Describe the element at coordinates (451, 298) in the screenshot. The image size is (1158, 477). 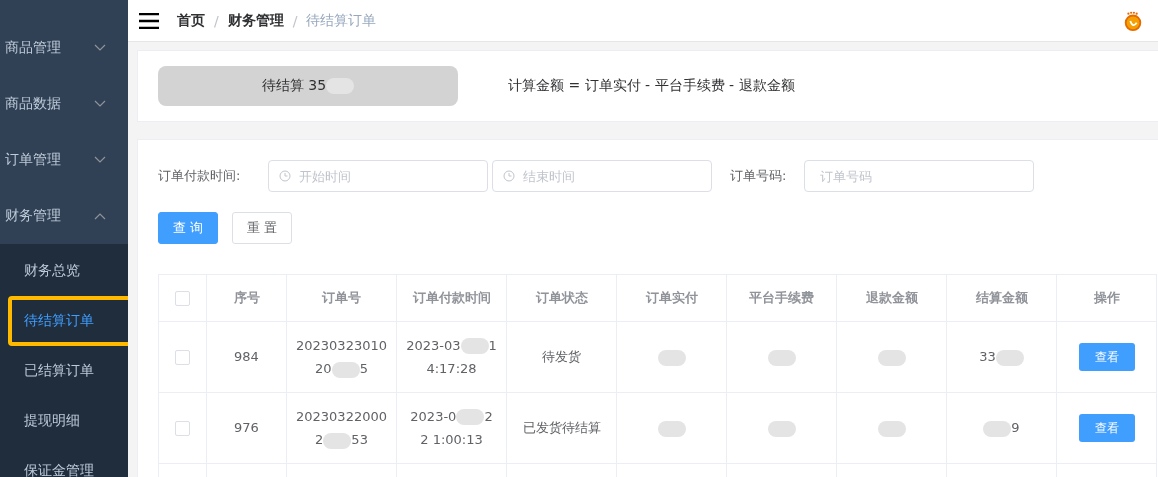
I see `column-header: 订单付款时间` at that location.